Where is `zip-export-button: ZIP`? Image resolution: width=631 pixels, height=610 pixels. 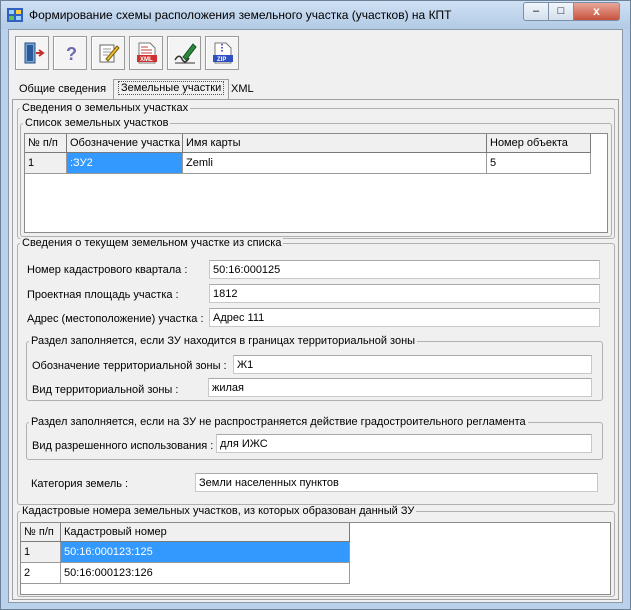 zip-export-button: ZIP is located at coordinates (222, 53).